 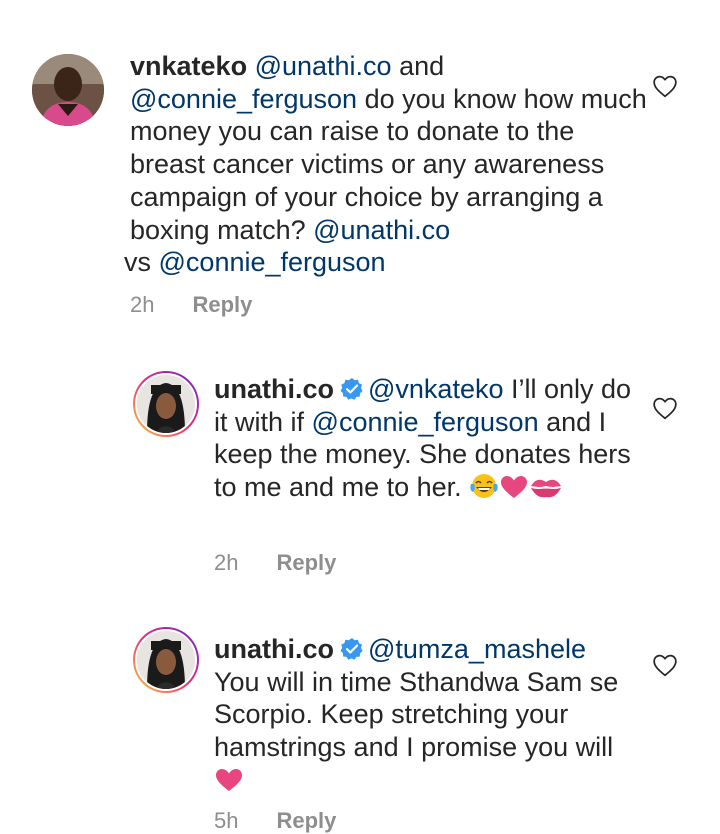 I want to click on comment-timestamp: 5h, so click(x=226, y=820).